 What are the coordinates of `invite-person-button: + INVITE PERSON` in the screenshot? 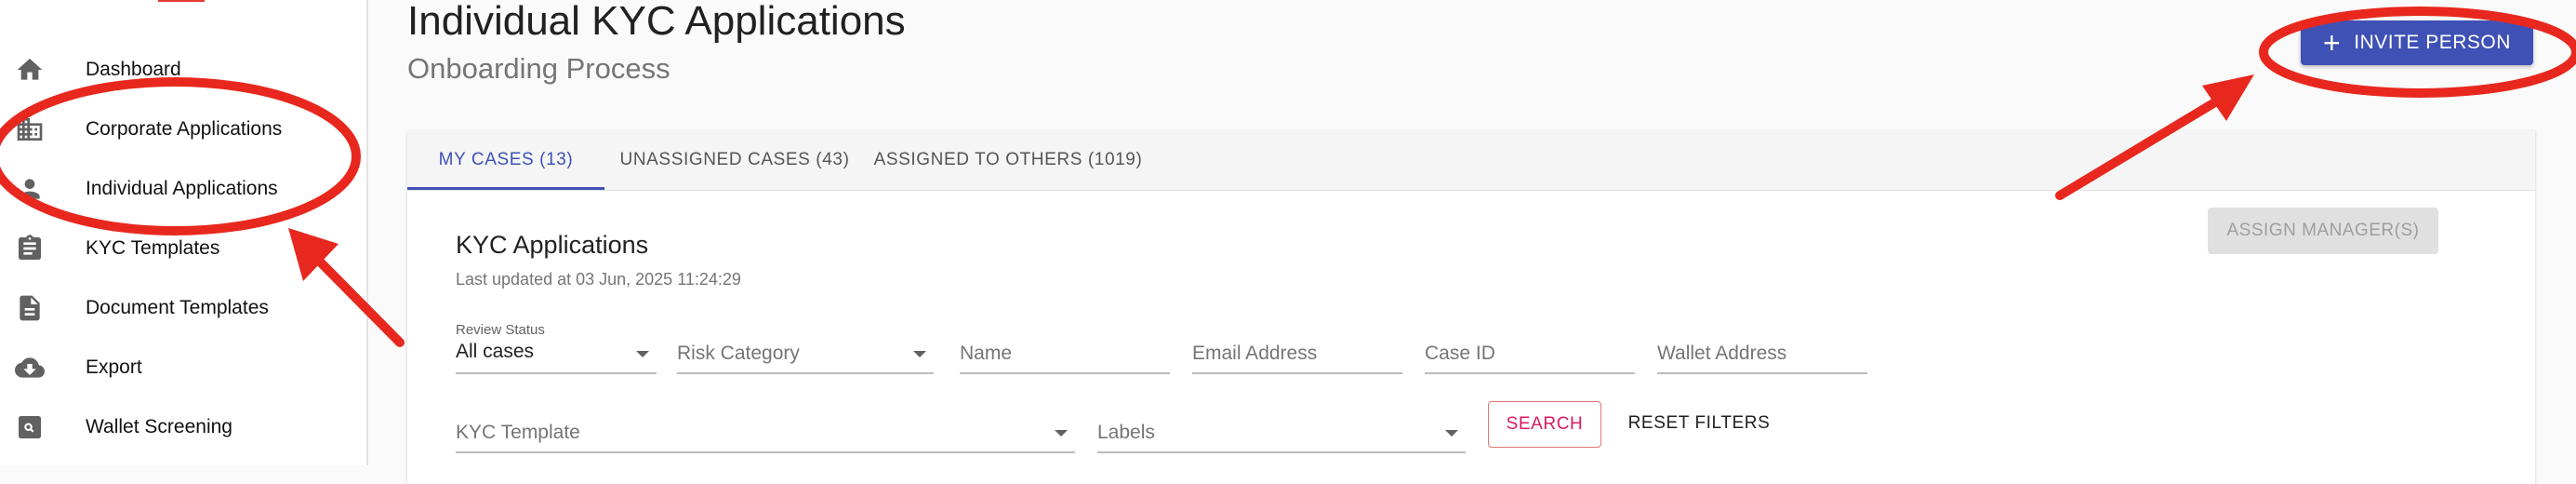 It's located at (2417, 42).